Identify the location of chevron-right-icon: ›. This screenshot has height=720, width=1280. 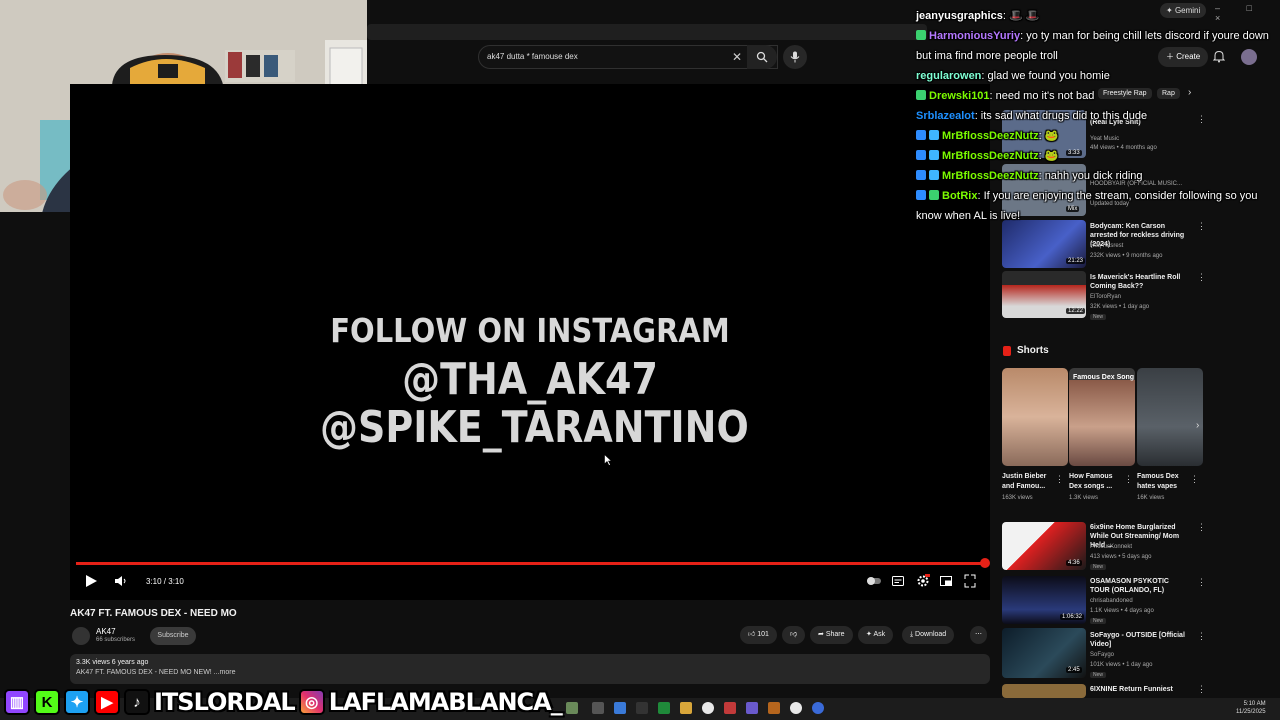
(1197, 425).